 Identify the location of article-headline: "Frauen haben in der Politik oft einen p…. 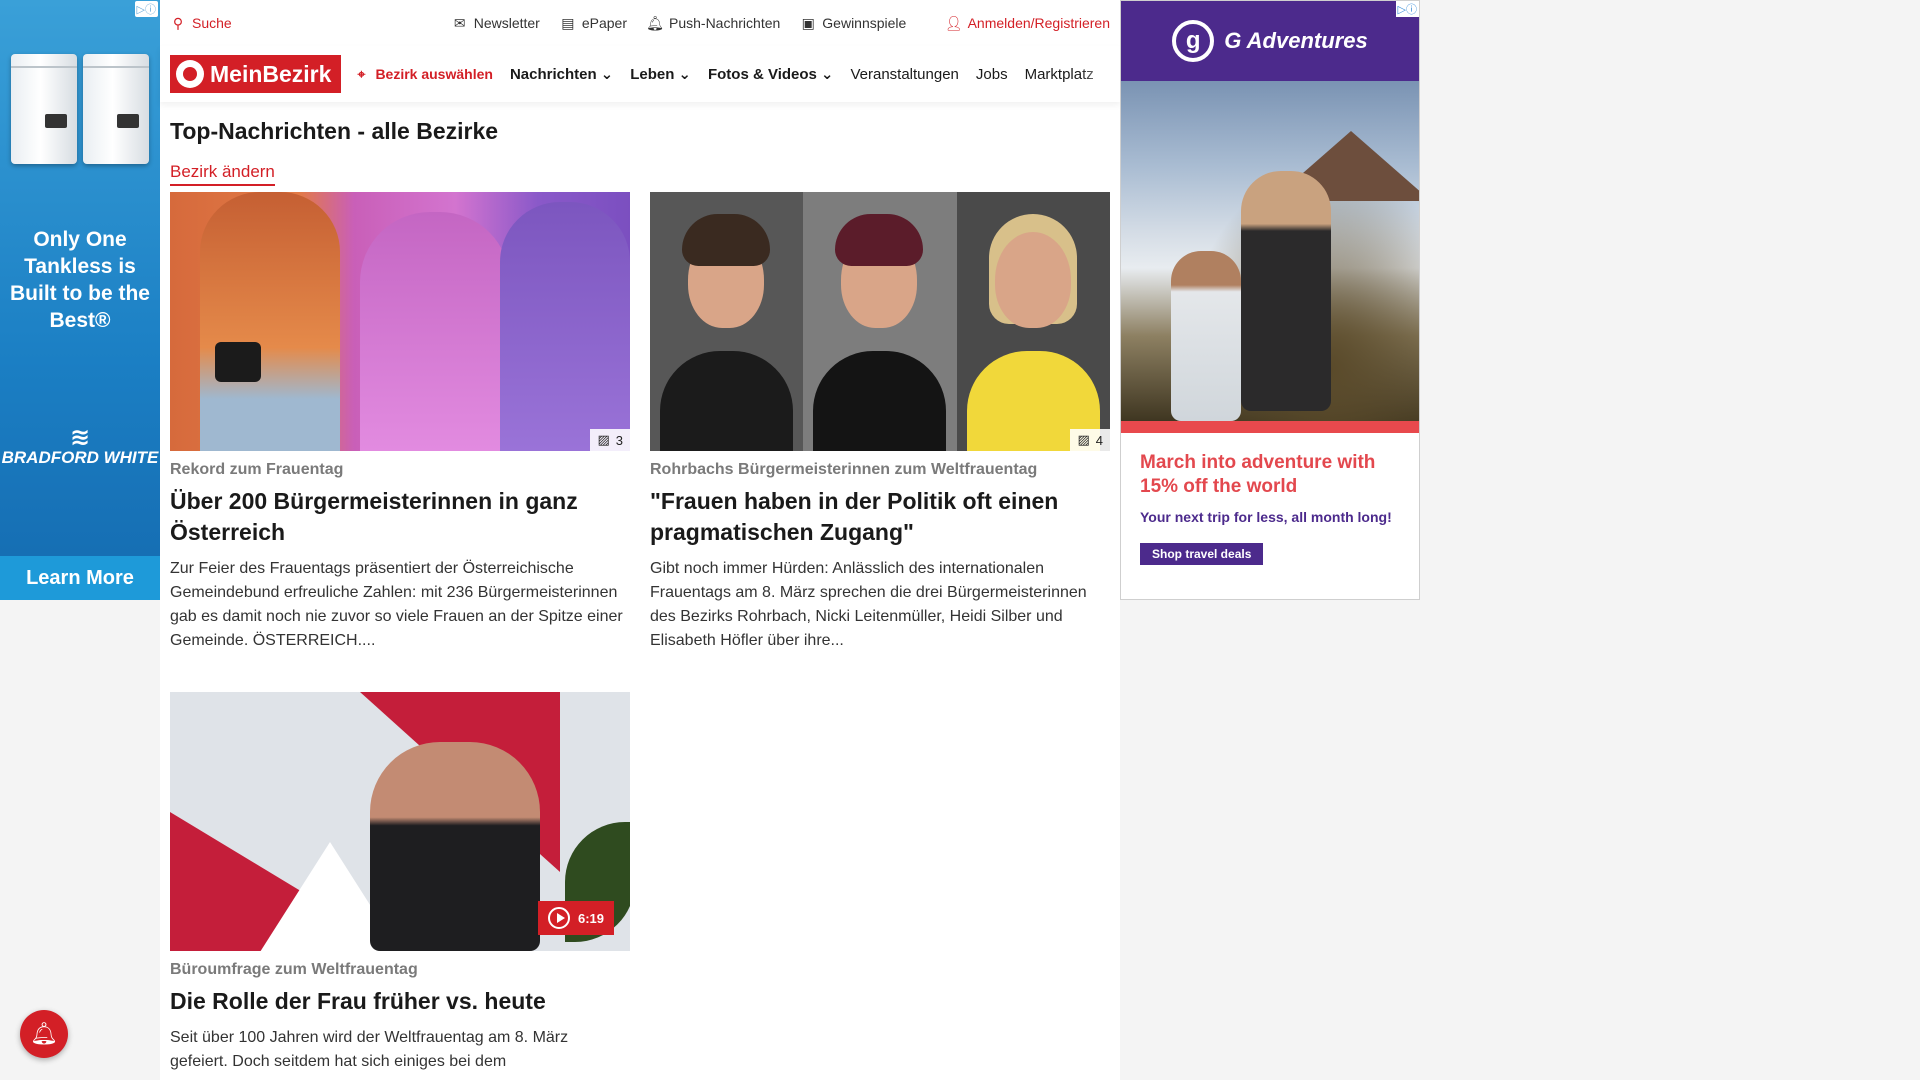
(880, 517).